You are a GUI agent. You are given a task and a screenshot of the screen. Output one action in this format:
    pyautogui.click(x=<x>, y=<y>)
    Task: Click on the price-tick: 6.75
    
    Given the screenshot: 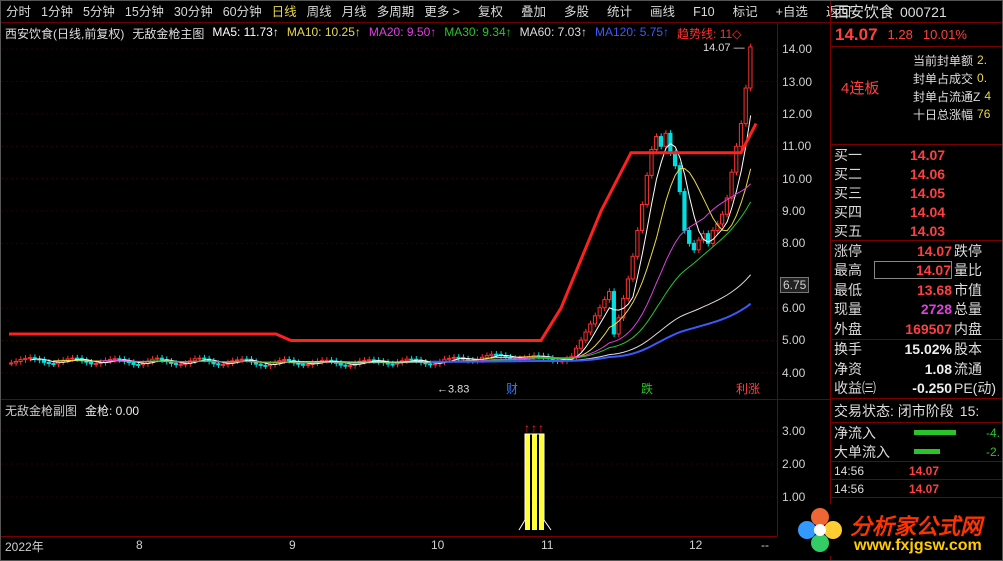 What is the action you would take?
    pyautogui.click(x=794, y=285)
    